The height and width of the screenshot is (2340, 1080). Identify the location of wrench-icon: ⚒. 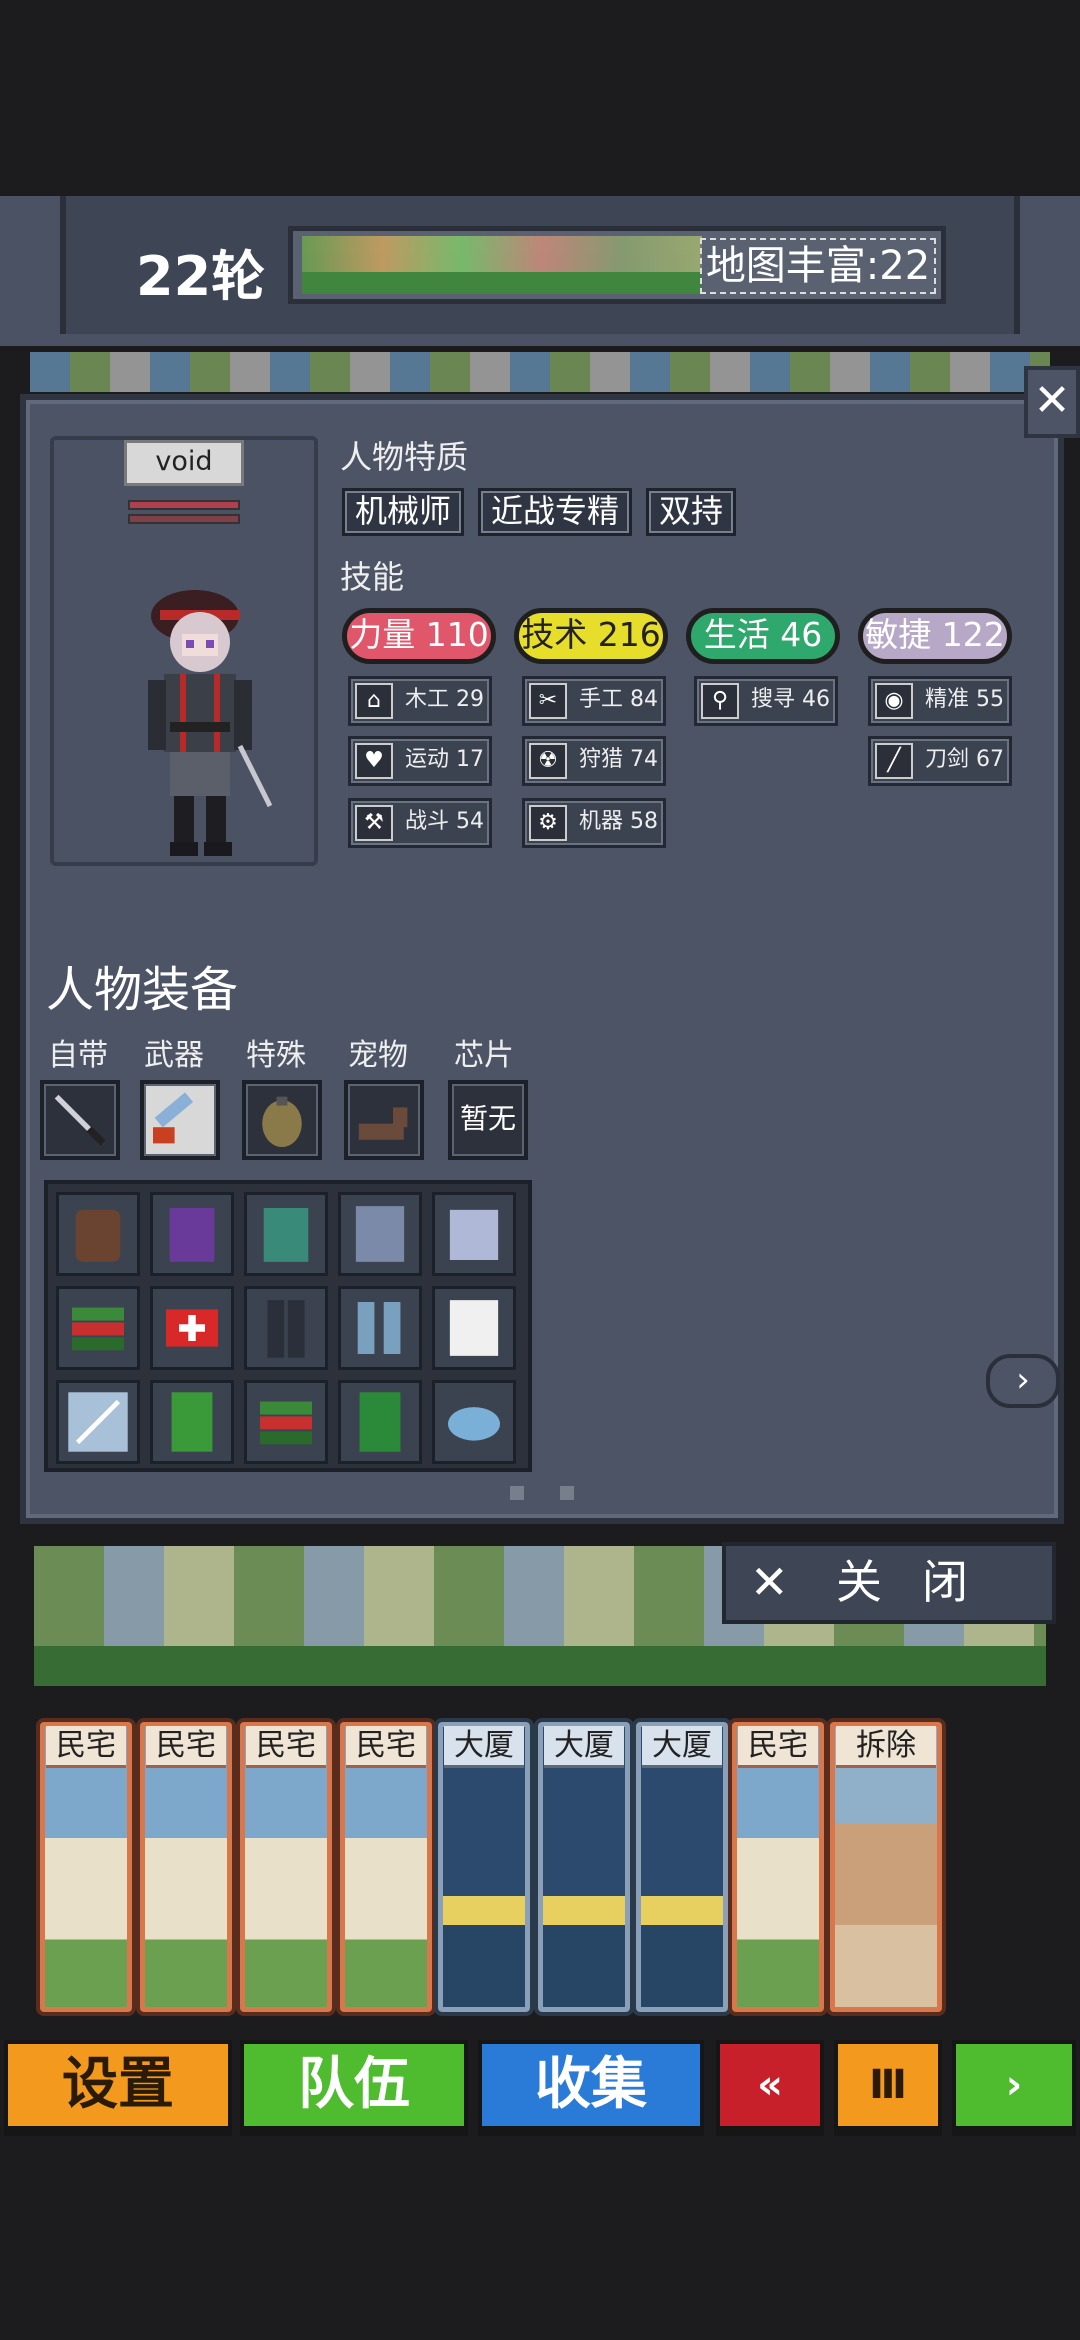
(374, 823).